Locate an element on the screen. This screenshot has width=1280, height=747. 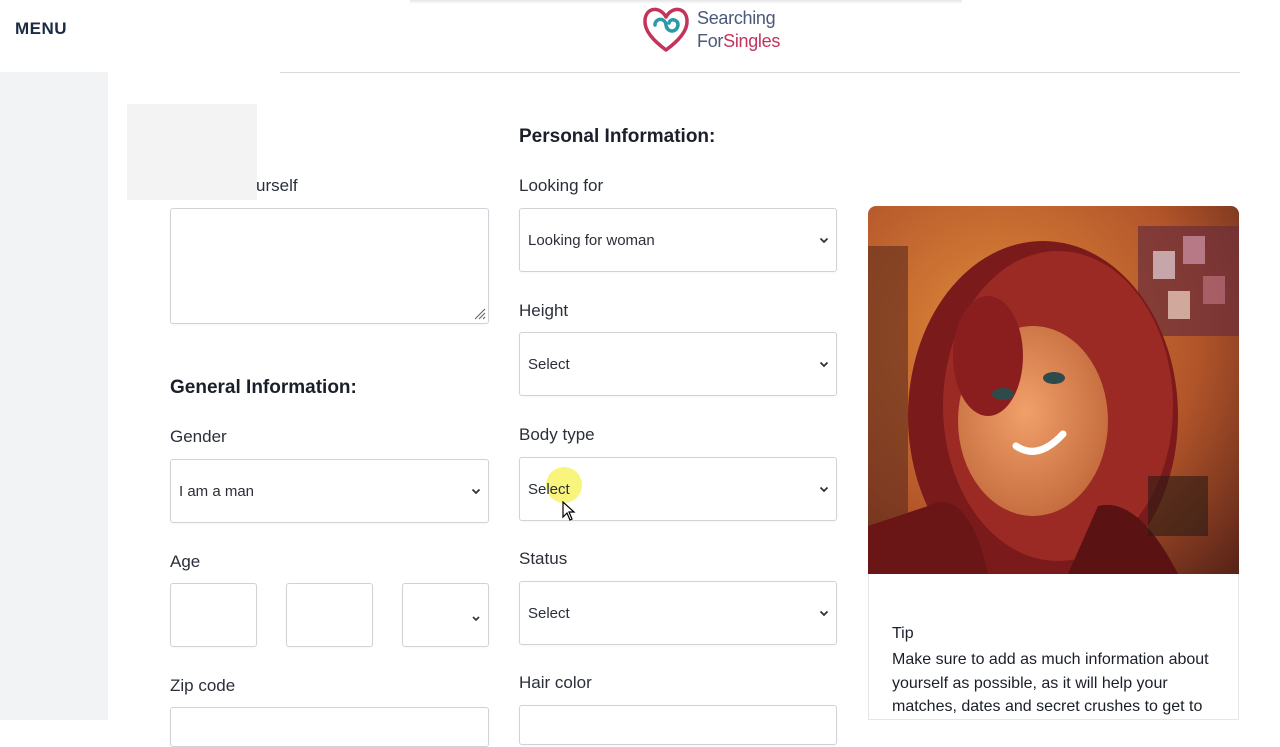
gender-value: I am a man is located at coordinates (217, 491).